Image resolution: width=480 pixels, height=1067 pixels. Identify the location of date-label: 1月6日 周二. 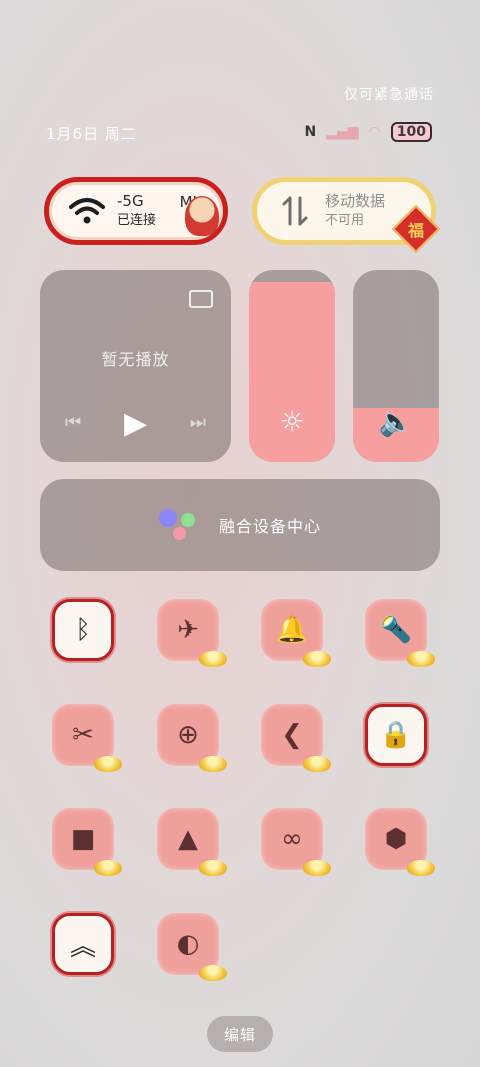
(91, 134).